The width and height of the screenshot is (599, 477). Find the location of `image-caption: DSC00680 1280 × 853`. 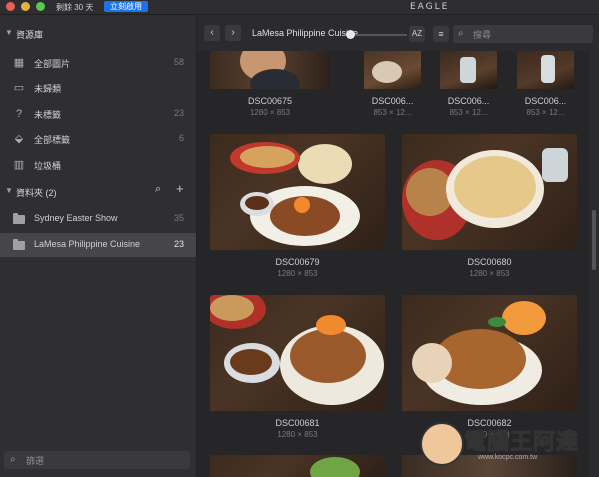

image-caption: DSC00680 1280 × 853 is located at coordinates (489, 267).